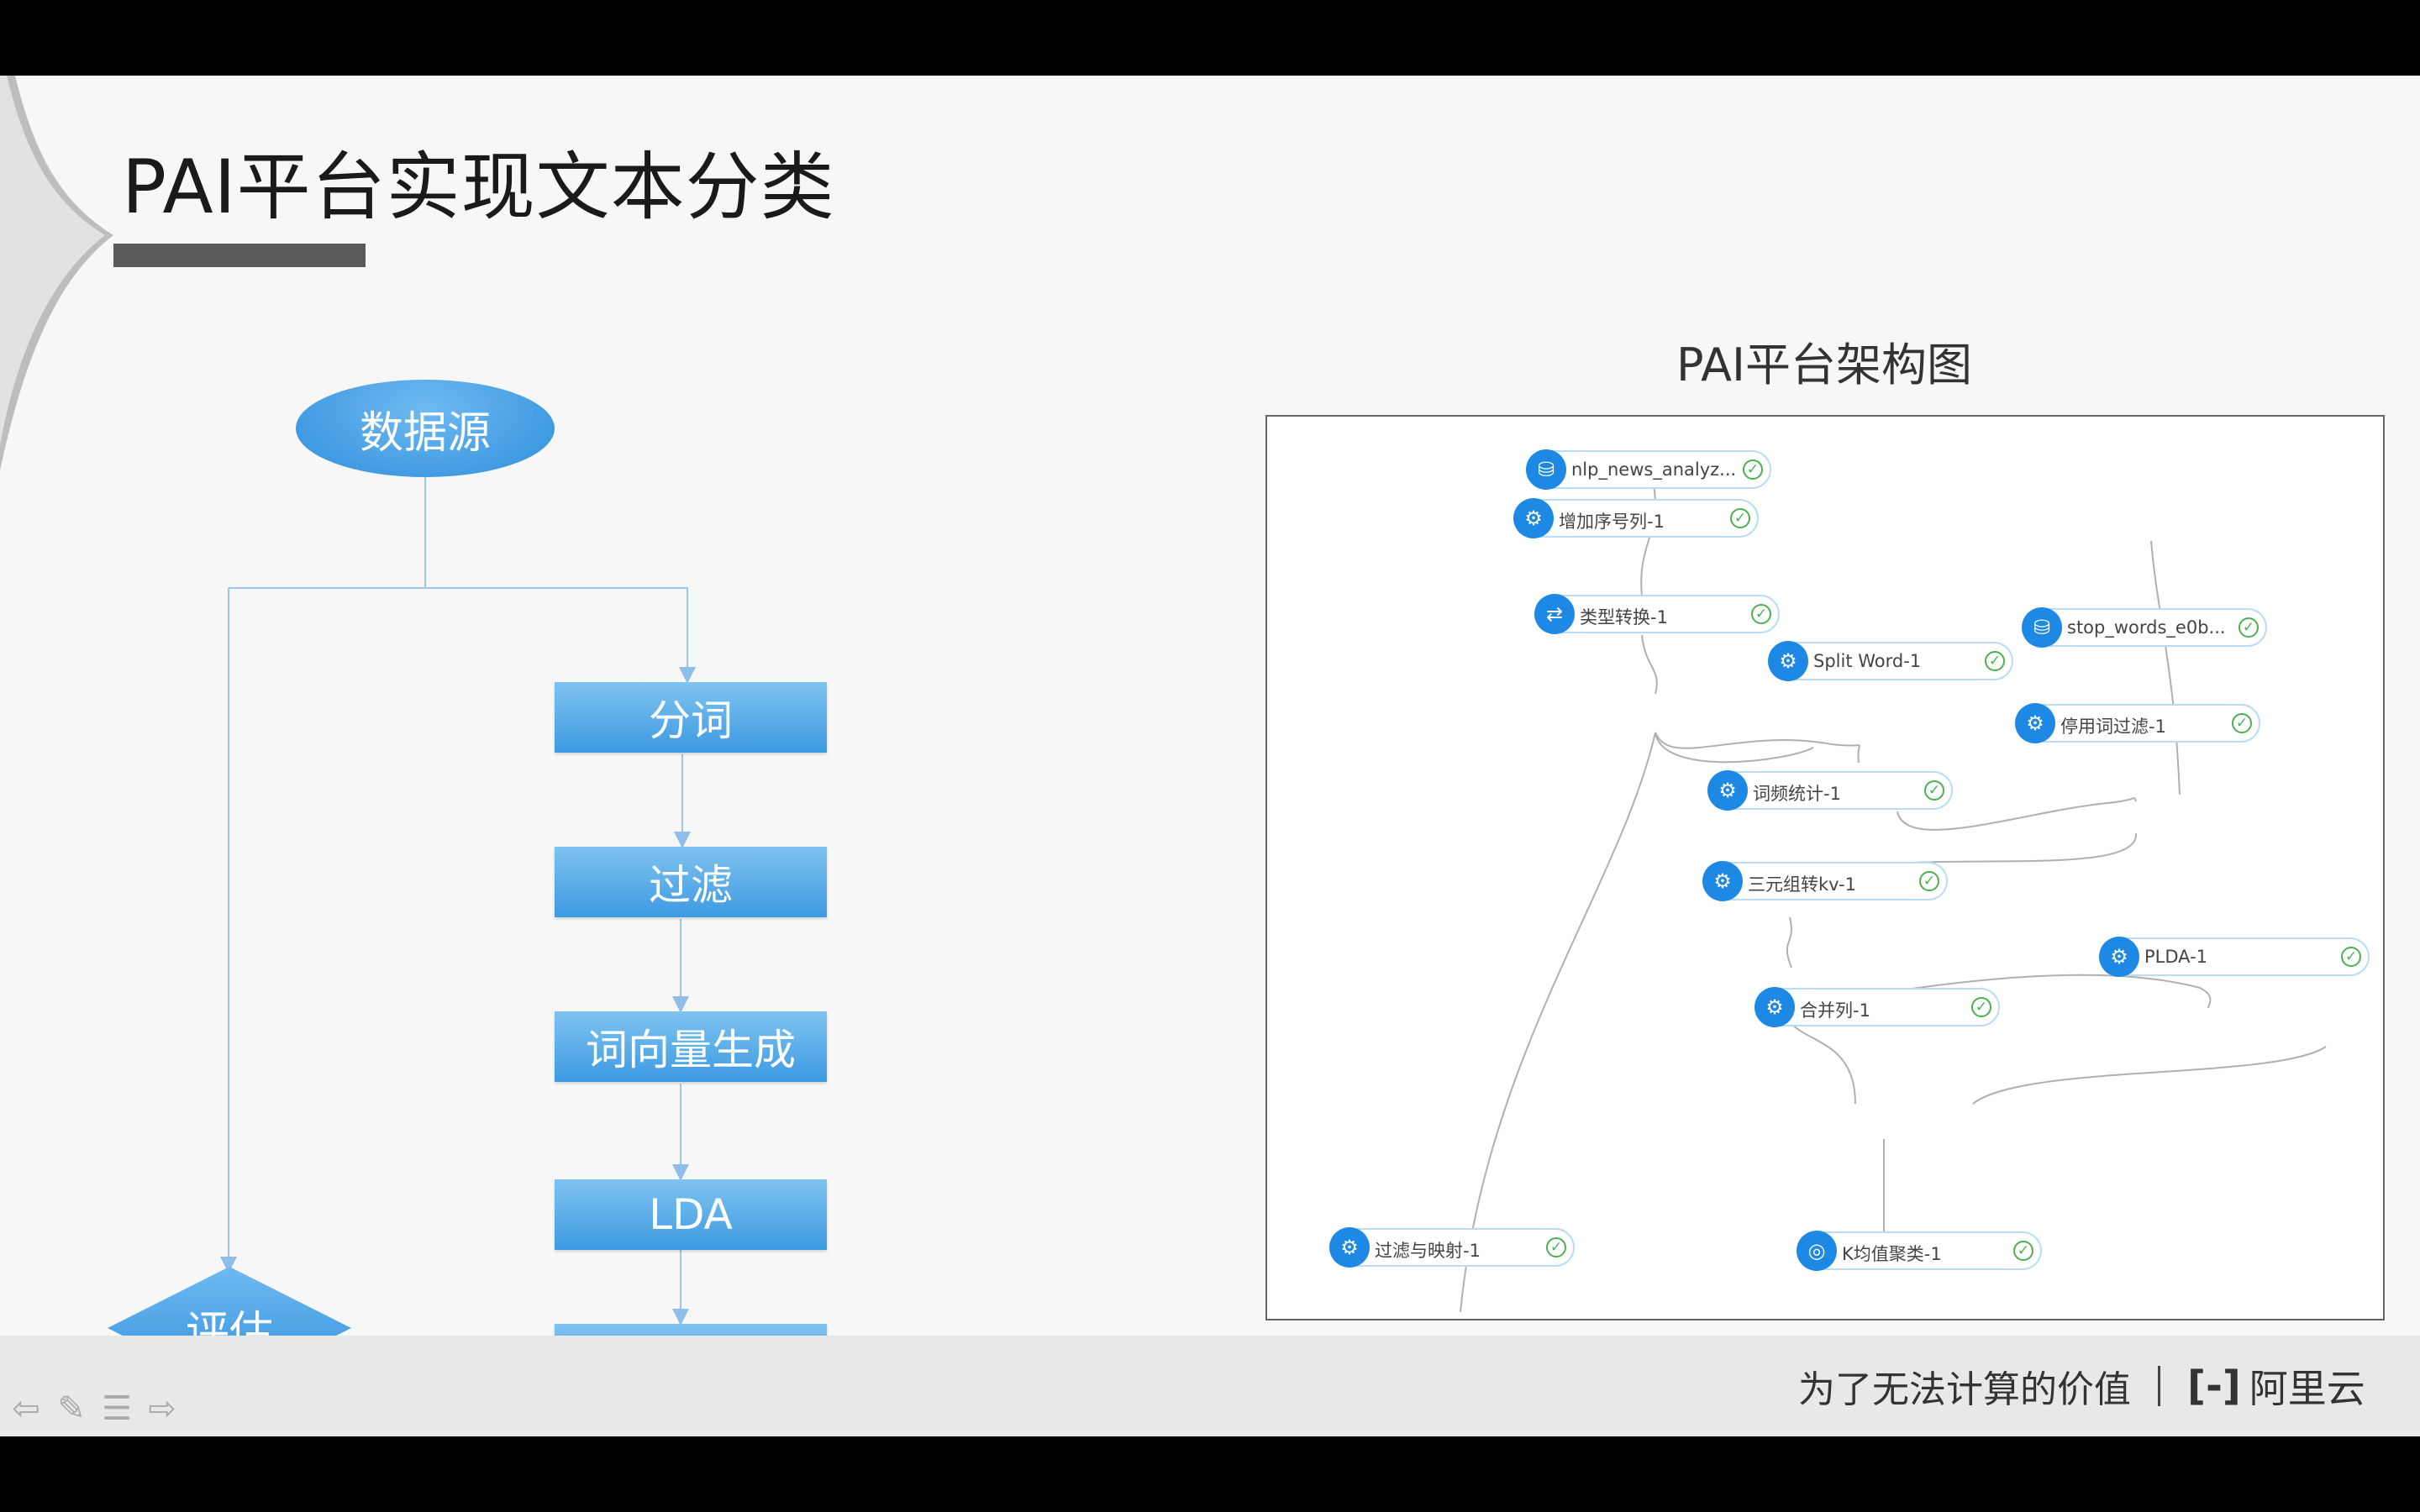 Image resolution: width=2420 pixels, height=1512 pixels. I want to click on pipeline-node: ⛁ nlp_news_analyz... ✓, so click(1649, 469).